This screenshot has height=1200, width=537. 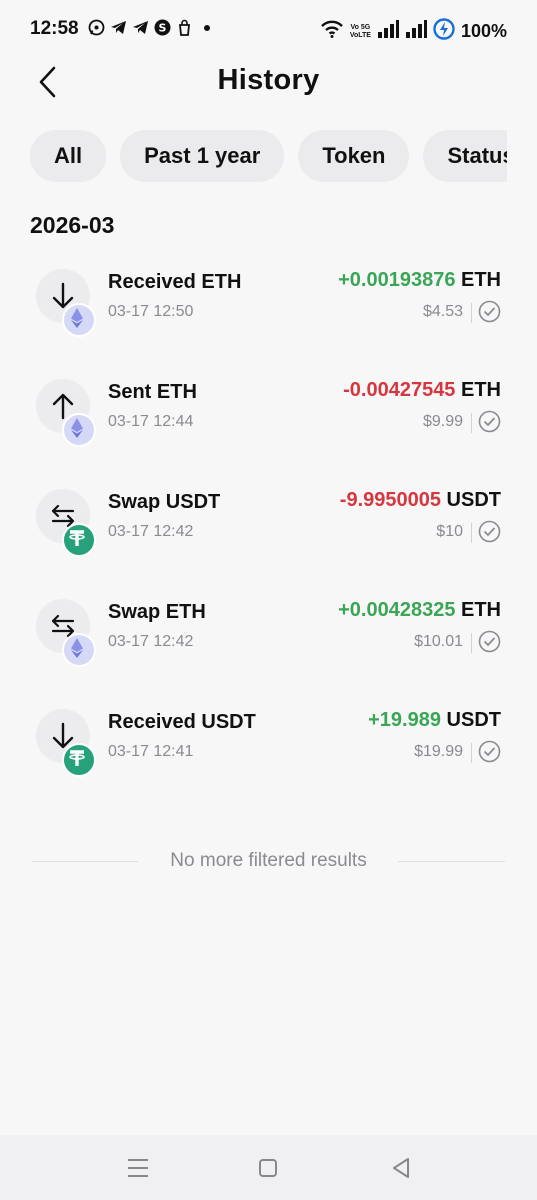 What do you see at coordinates (68, 156) in the screenshot?
I see `filter-chip-all: All` at bounding box center [68, 156].